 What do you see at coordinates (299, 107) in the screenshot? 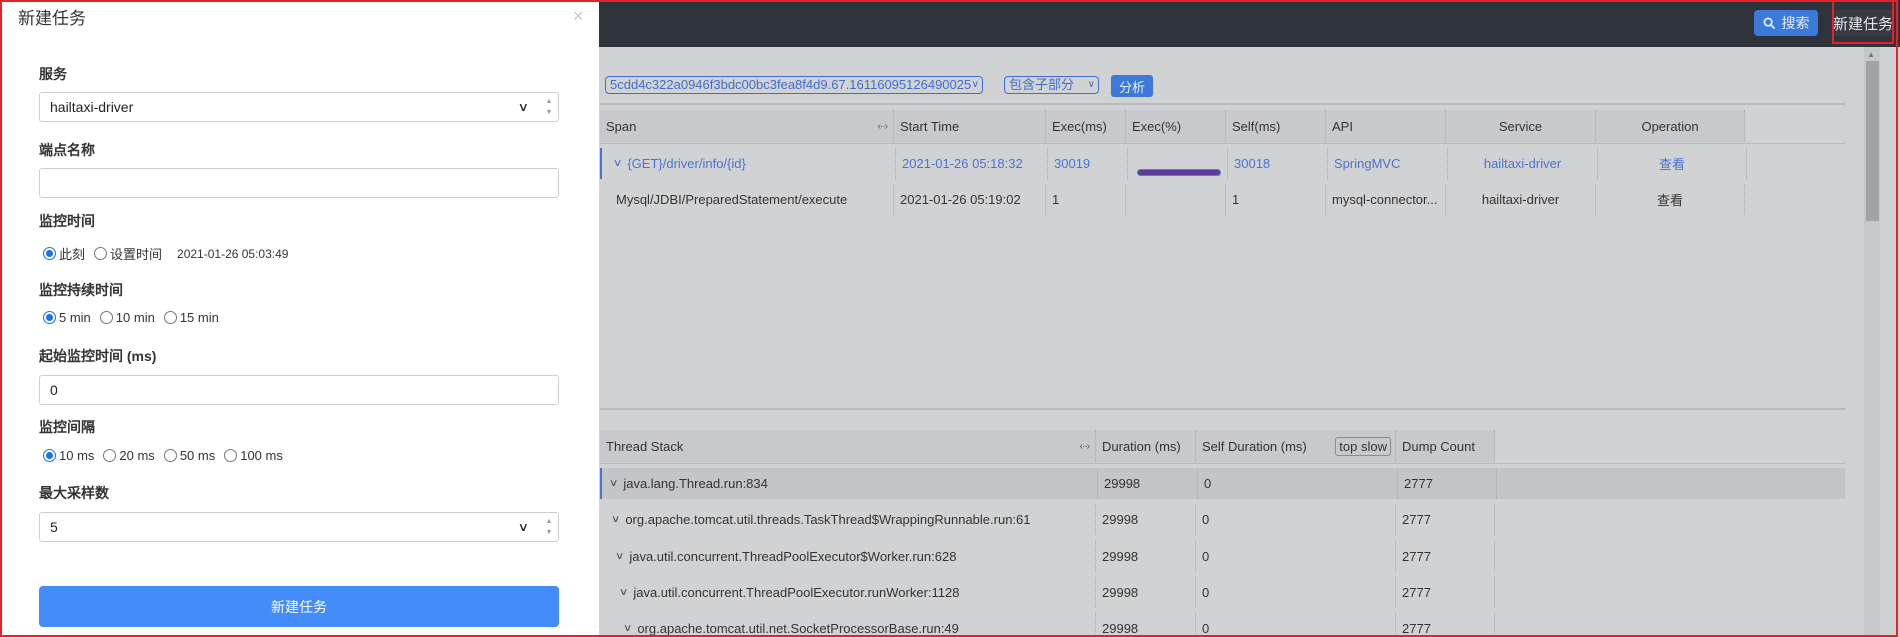
I see `service-select: hailtaxi-driver ∨ ▲ ▼` at bounding box center [299, 107].